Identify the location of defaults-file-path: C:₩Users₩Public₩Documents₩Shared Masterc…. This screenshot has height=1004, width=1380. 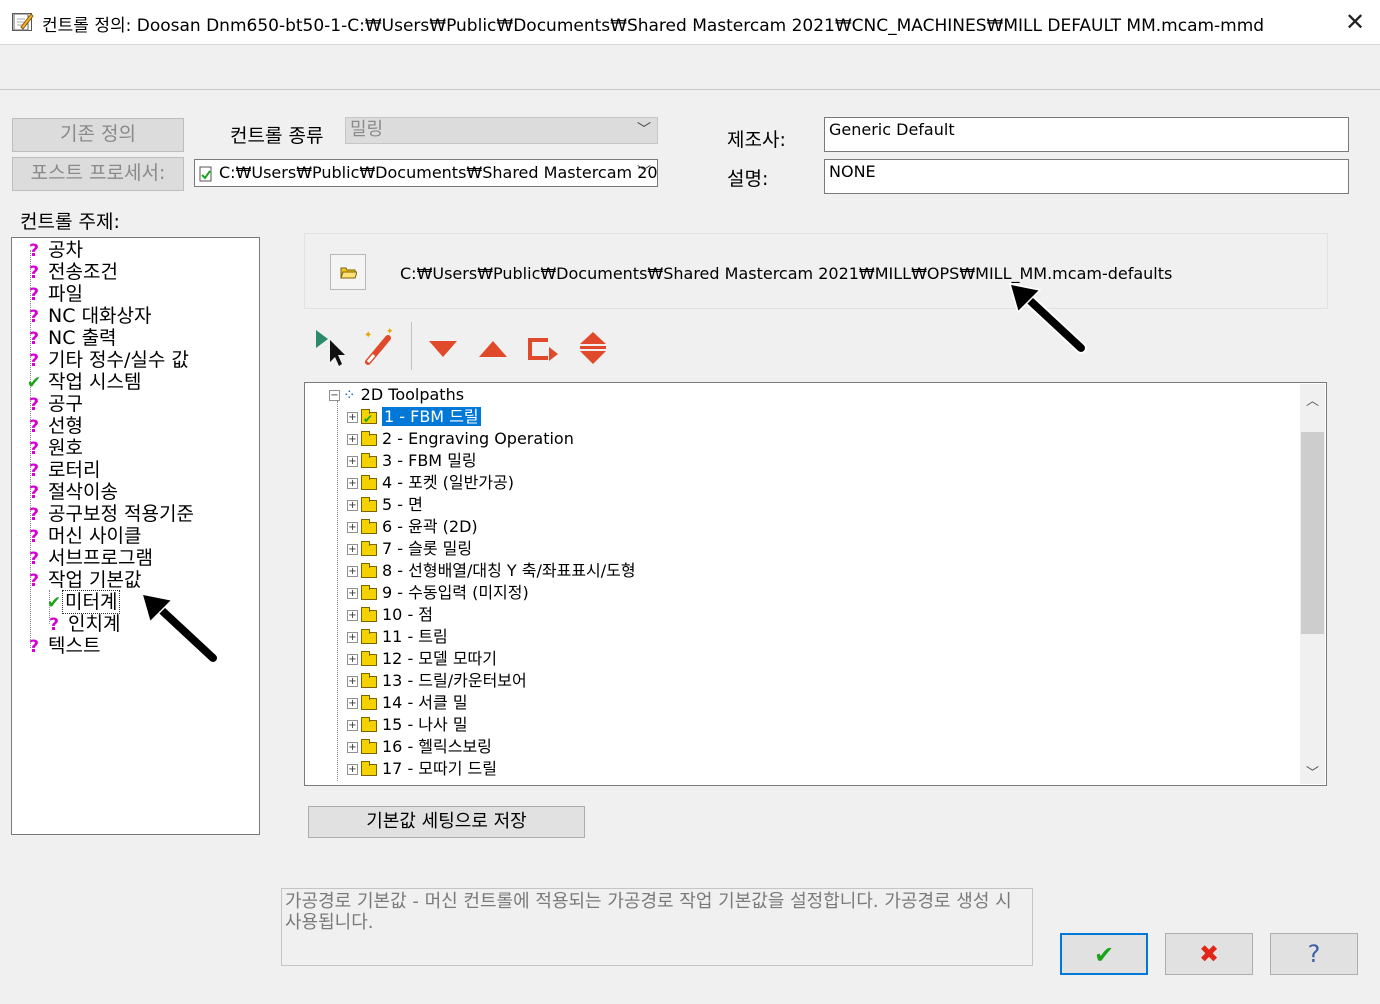
(786, 273).